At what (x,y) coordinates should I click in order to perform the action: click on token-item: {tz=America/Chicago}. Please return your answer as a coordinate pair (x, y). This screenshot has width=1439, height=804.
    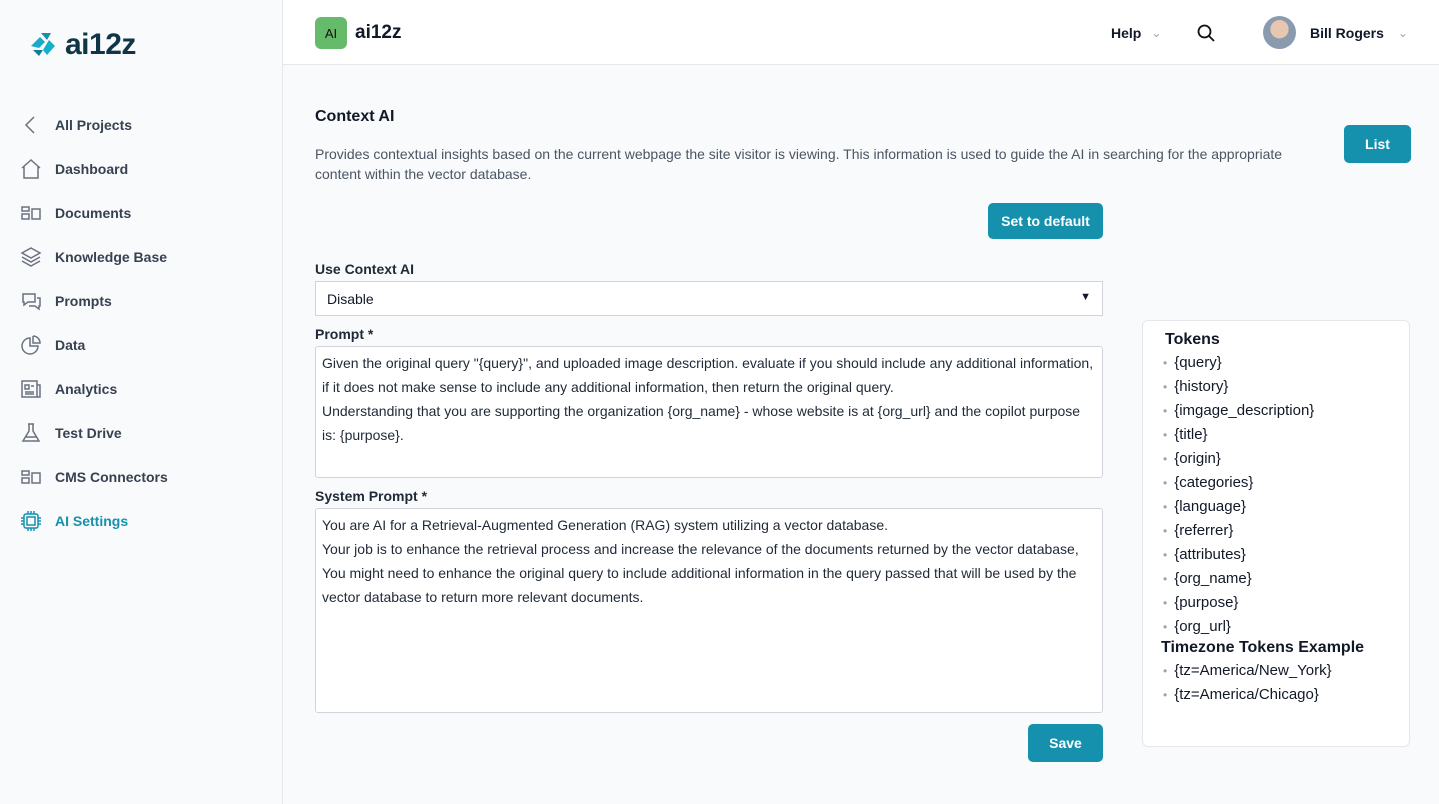
    Looking at the image, I should click on (1286, 695).